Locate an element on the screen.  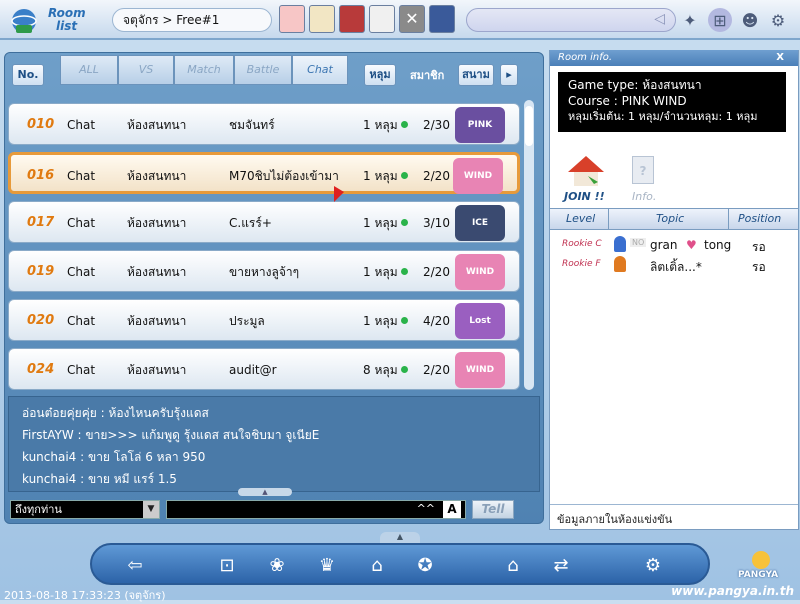
col-position: Position is located at coordinates (759, 219).